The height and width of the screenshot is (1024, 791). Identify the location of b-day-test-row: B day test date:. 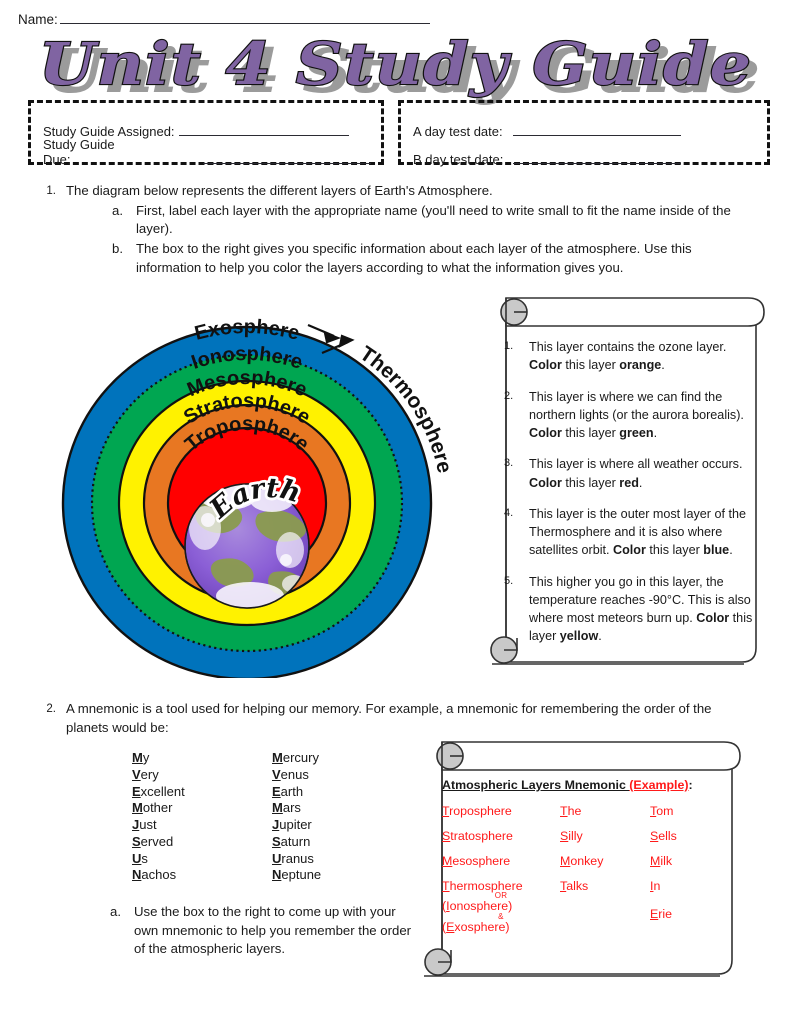
(585, 153).